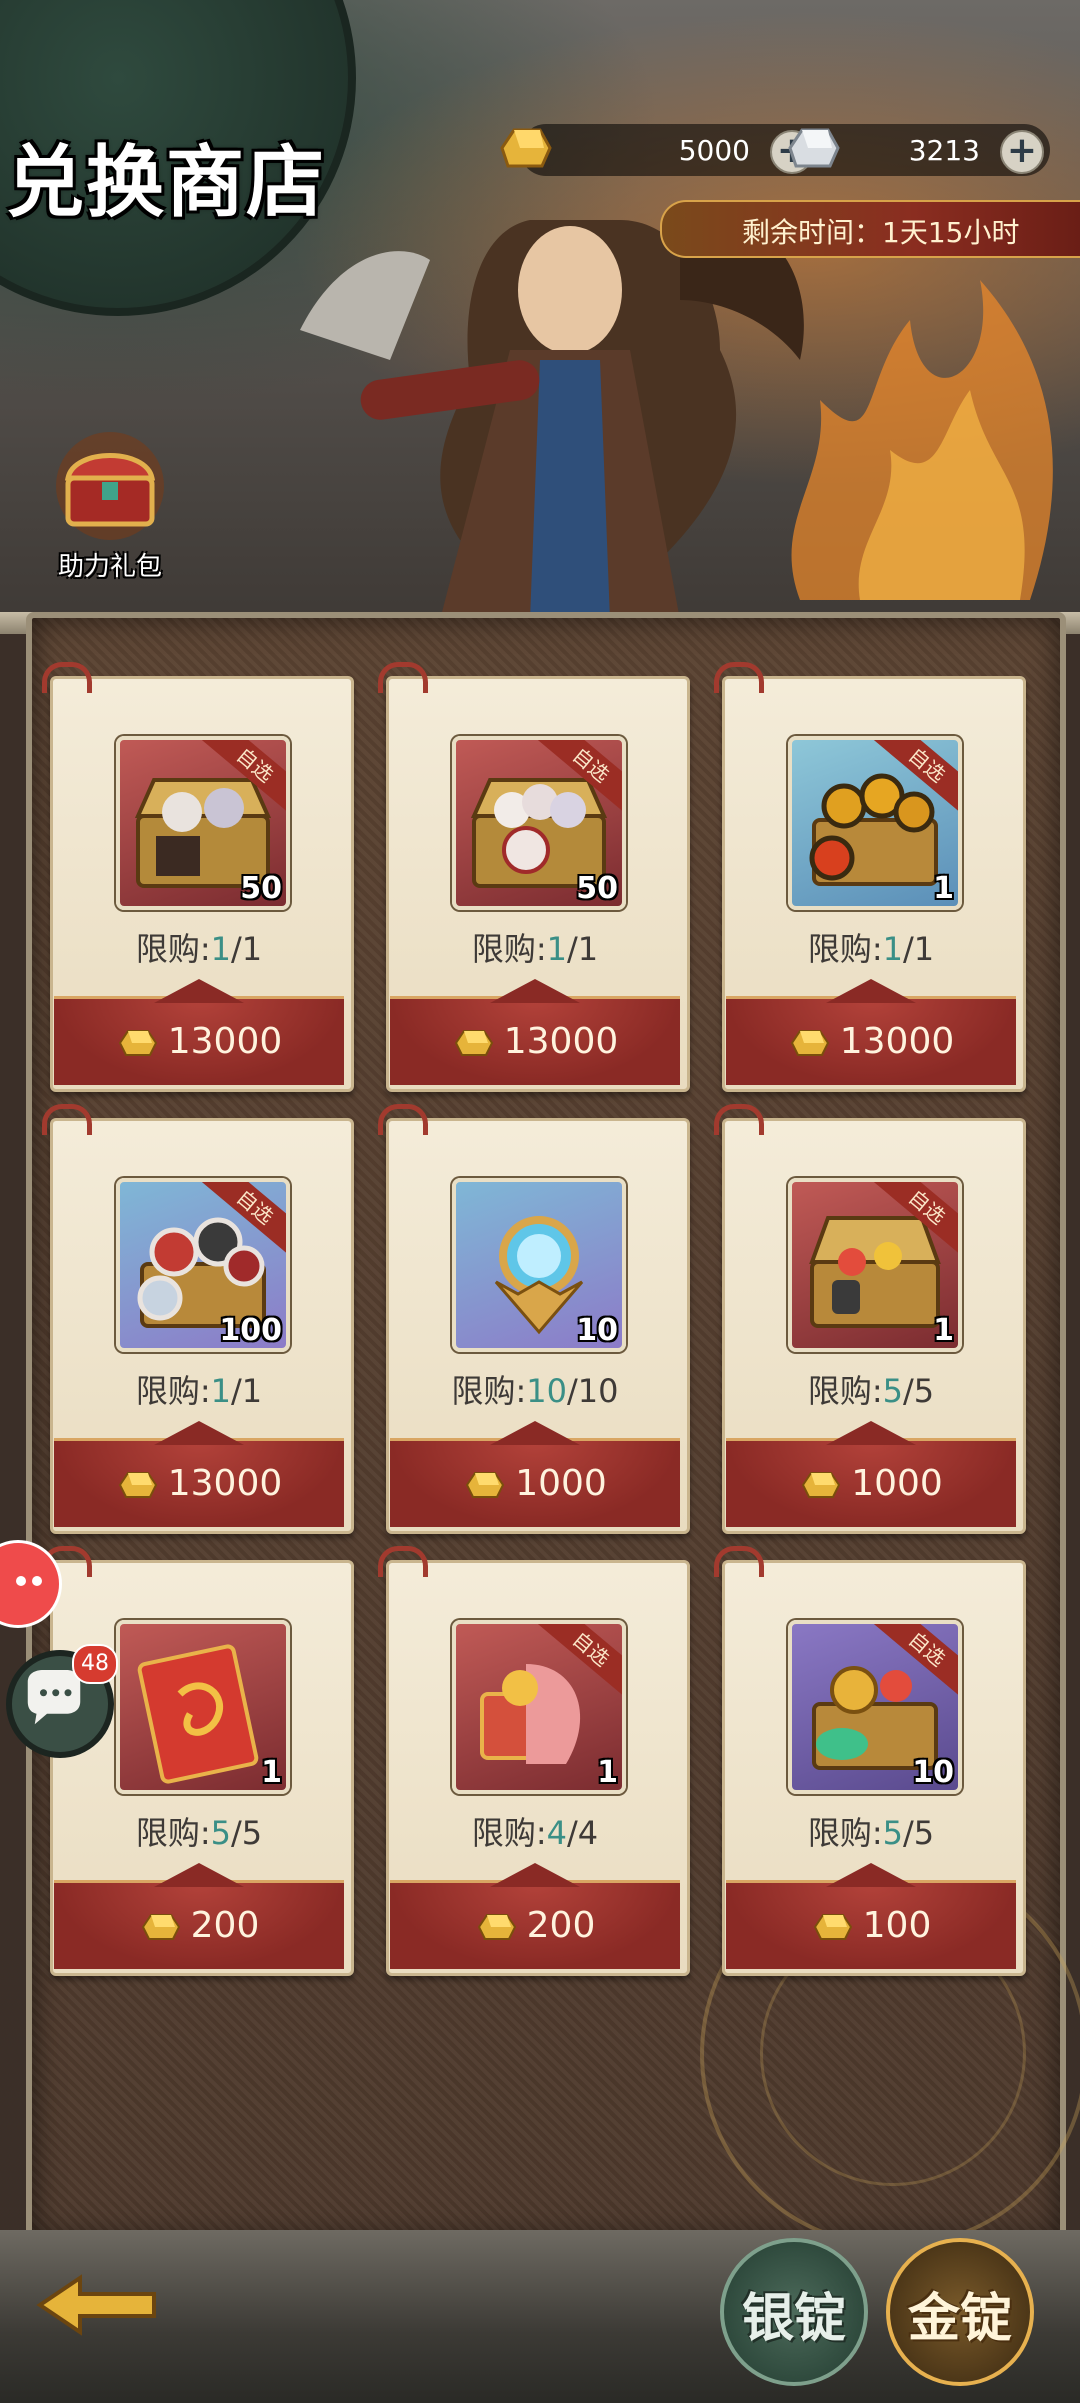 The width and height of the screenshot is (1080, 2403). I want to click on shop-item-card: 自选 1 限购:4/4 200, so click(534, 1761).